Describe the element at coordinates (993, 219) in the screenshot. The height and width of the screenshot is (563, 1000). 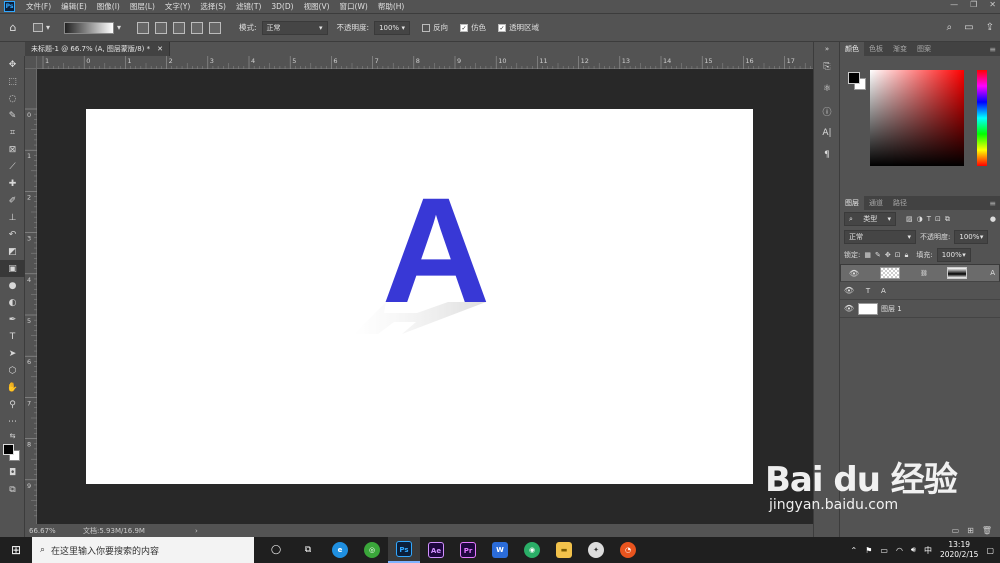
I see `filter-toggle-icon: ●` at that location.